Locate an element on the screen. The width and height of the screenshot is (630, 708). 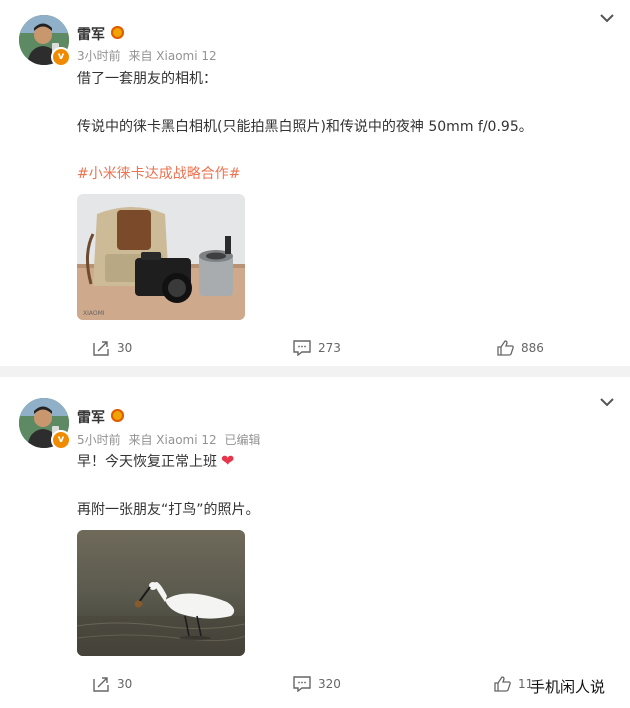
comment-button: 320 is located at coordinates (317, 684).